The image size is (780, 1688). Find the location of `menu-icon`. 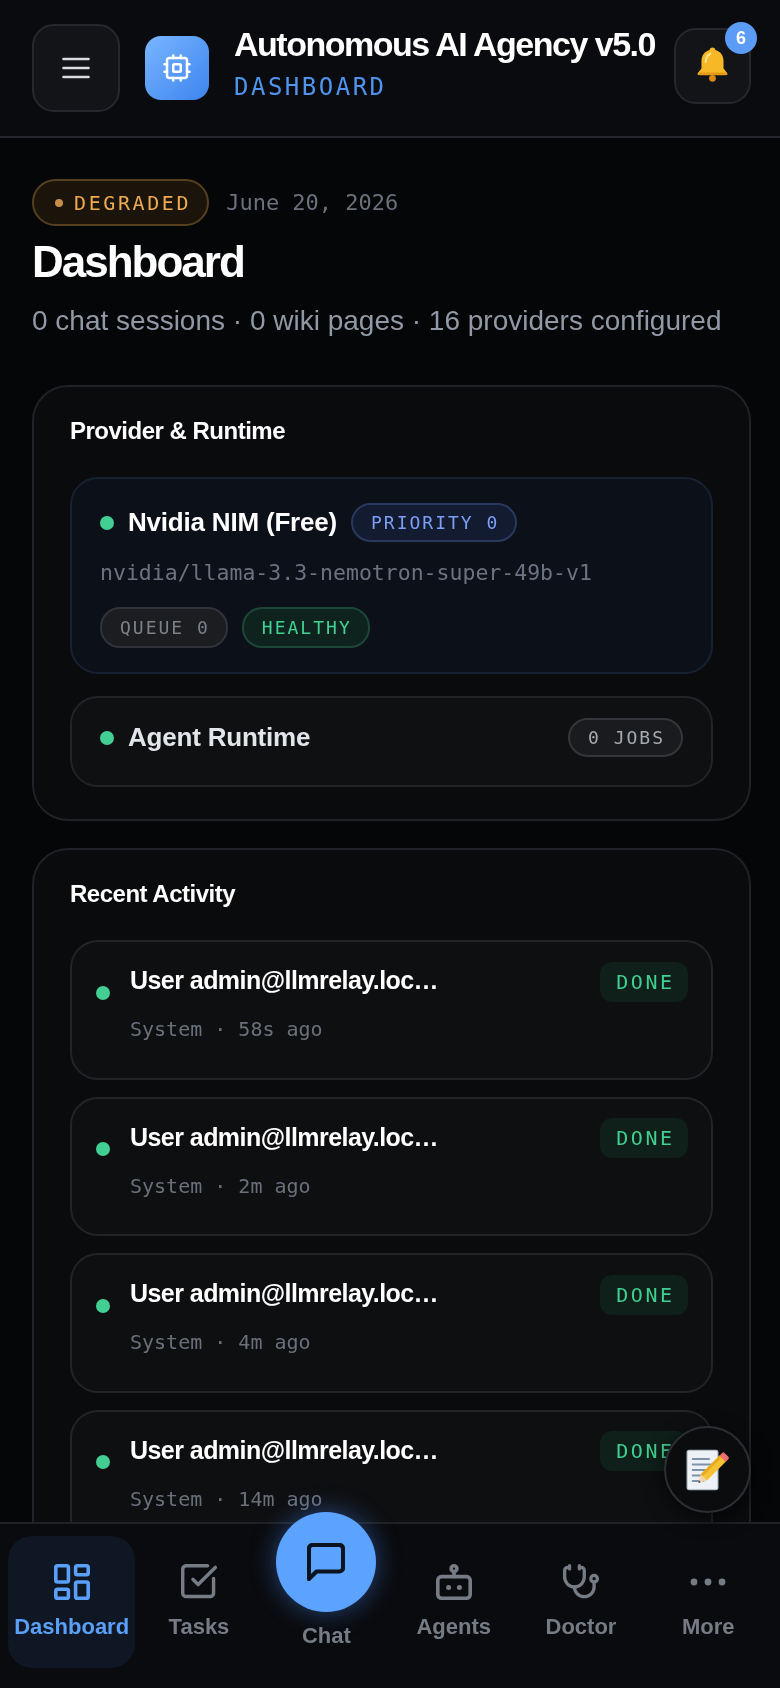

menu-icon is located at coordinates (76, 68).